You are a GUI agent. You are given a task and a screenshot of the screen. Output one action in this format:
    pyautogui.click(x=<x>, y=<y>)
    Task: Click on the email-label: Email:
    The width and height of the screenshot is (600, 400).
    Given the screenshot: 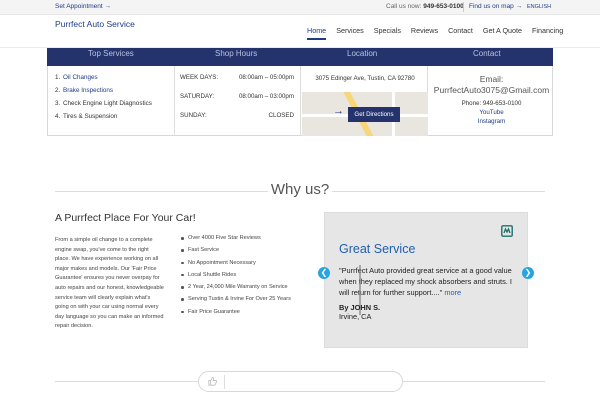 What is the action you would take?
    pyautogui.click(x=491, y=79)
    